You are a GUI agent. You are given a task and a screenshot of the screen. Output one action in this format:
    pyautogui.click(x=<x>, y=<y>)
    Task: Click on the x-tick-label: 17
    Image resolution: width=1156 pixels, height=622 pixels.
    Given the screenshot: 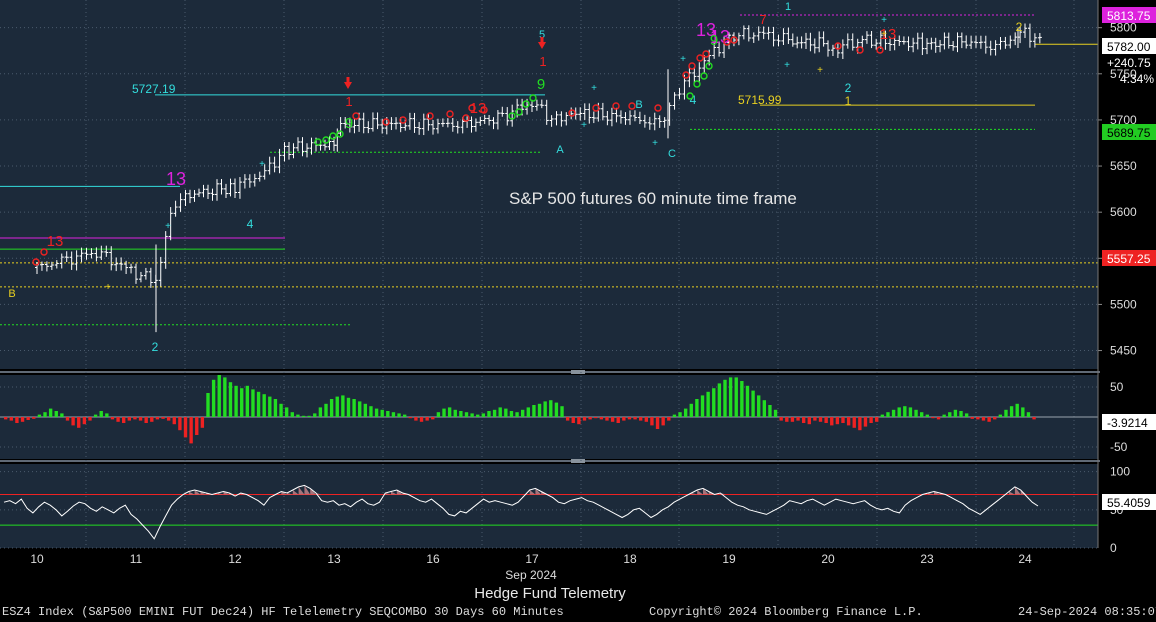 What is the action you would take?
    pyautogui.click(x=532, y=559)
    